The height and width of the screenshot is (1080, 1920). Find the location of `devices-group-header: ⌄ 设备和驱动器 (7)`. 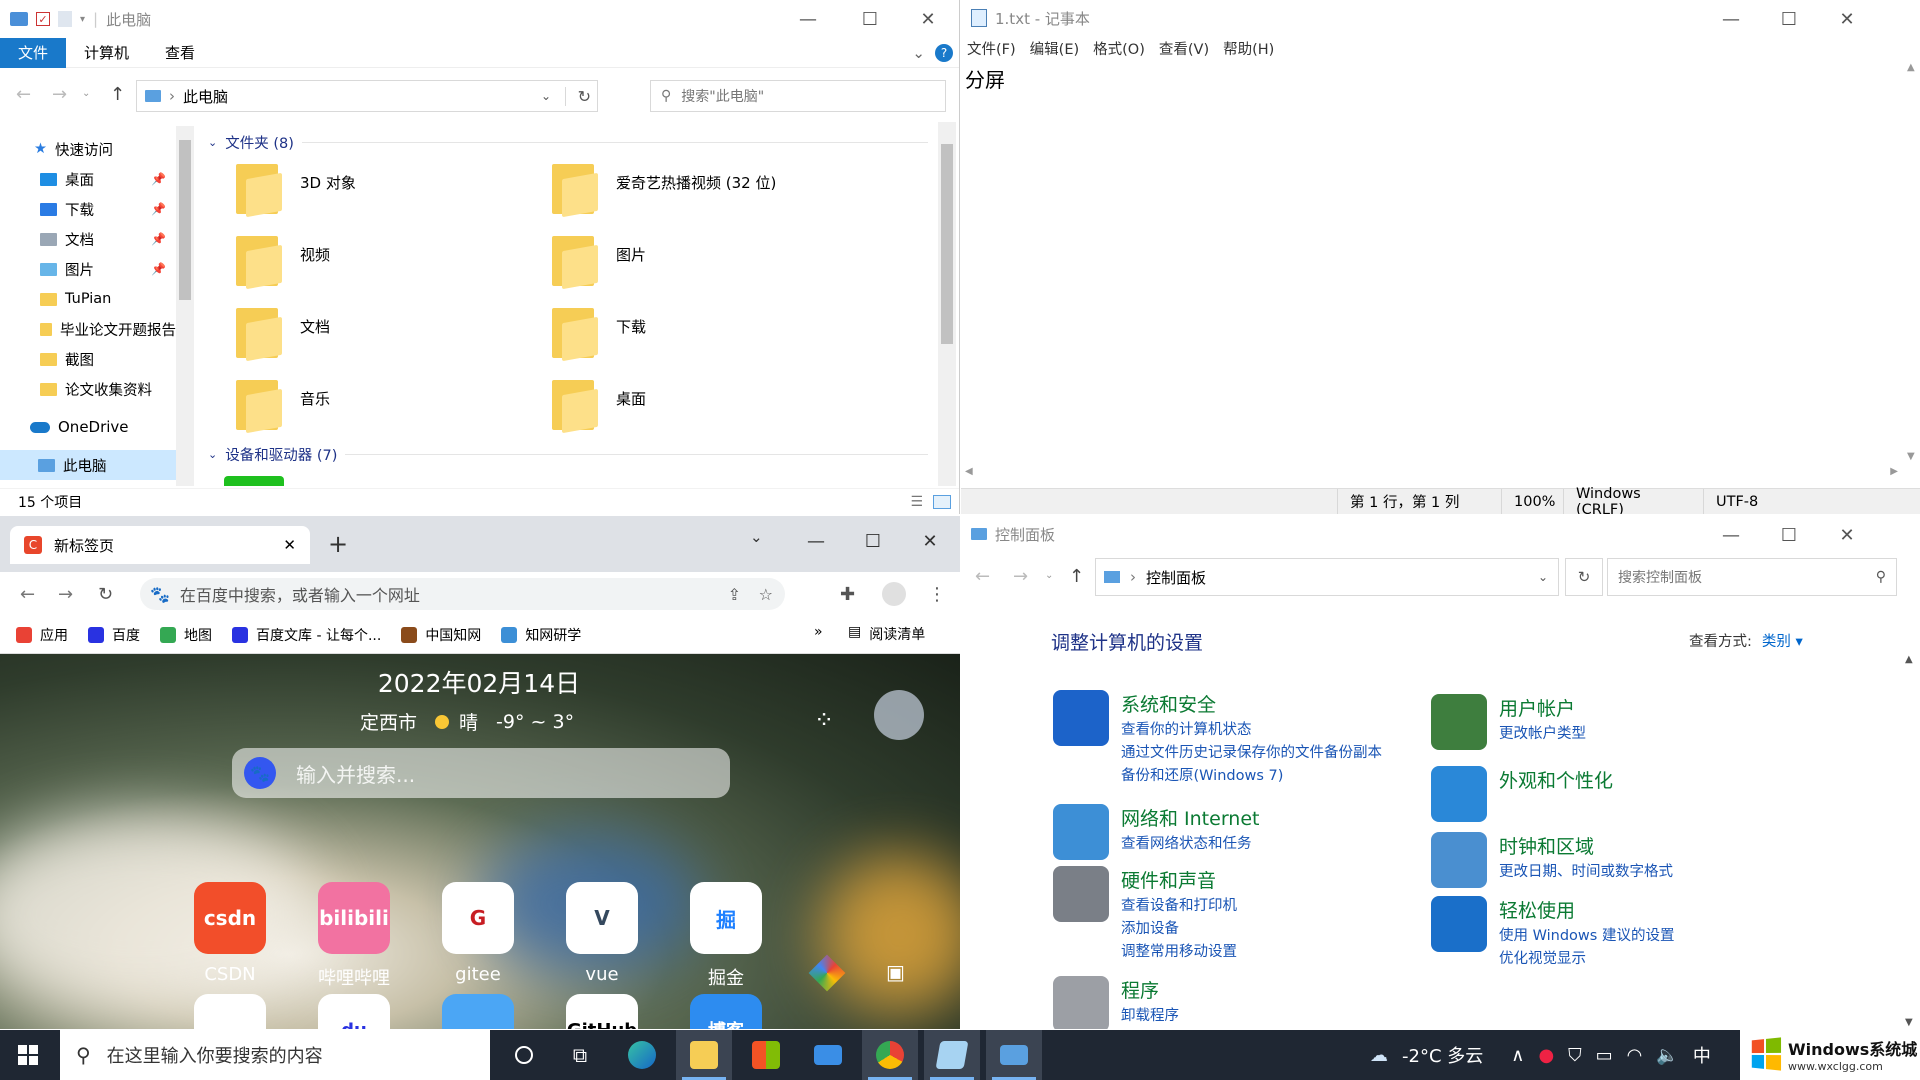

devices-group-header: ⌄ 设备和驱动器 (7) is located at coordinates (568, 454).